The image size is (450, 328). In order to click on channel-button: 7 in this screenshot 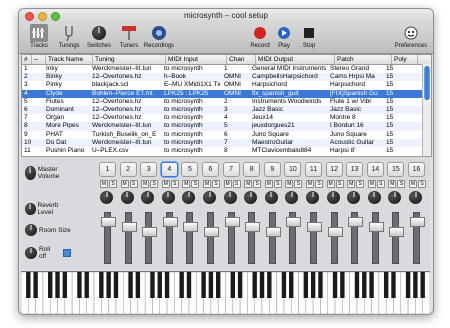, I will do `click(231, 169)`.